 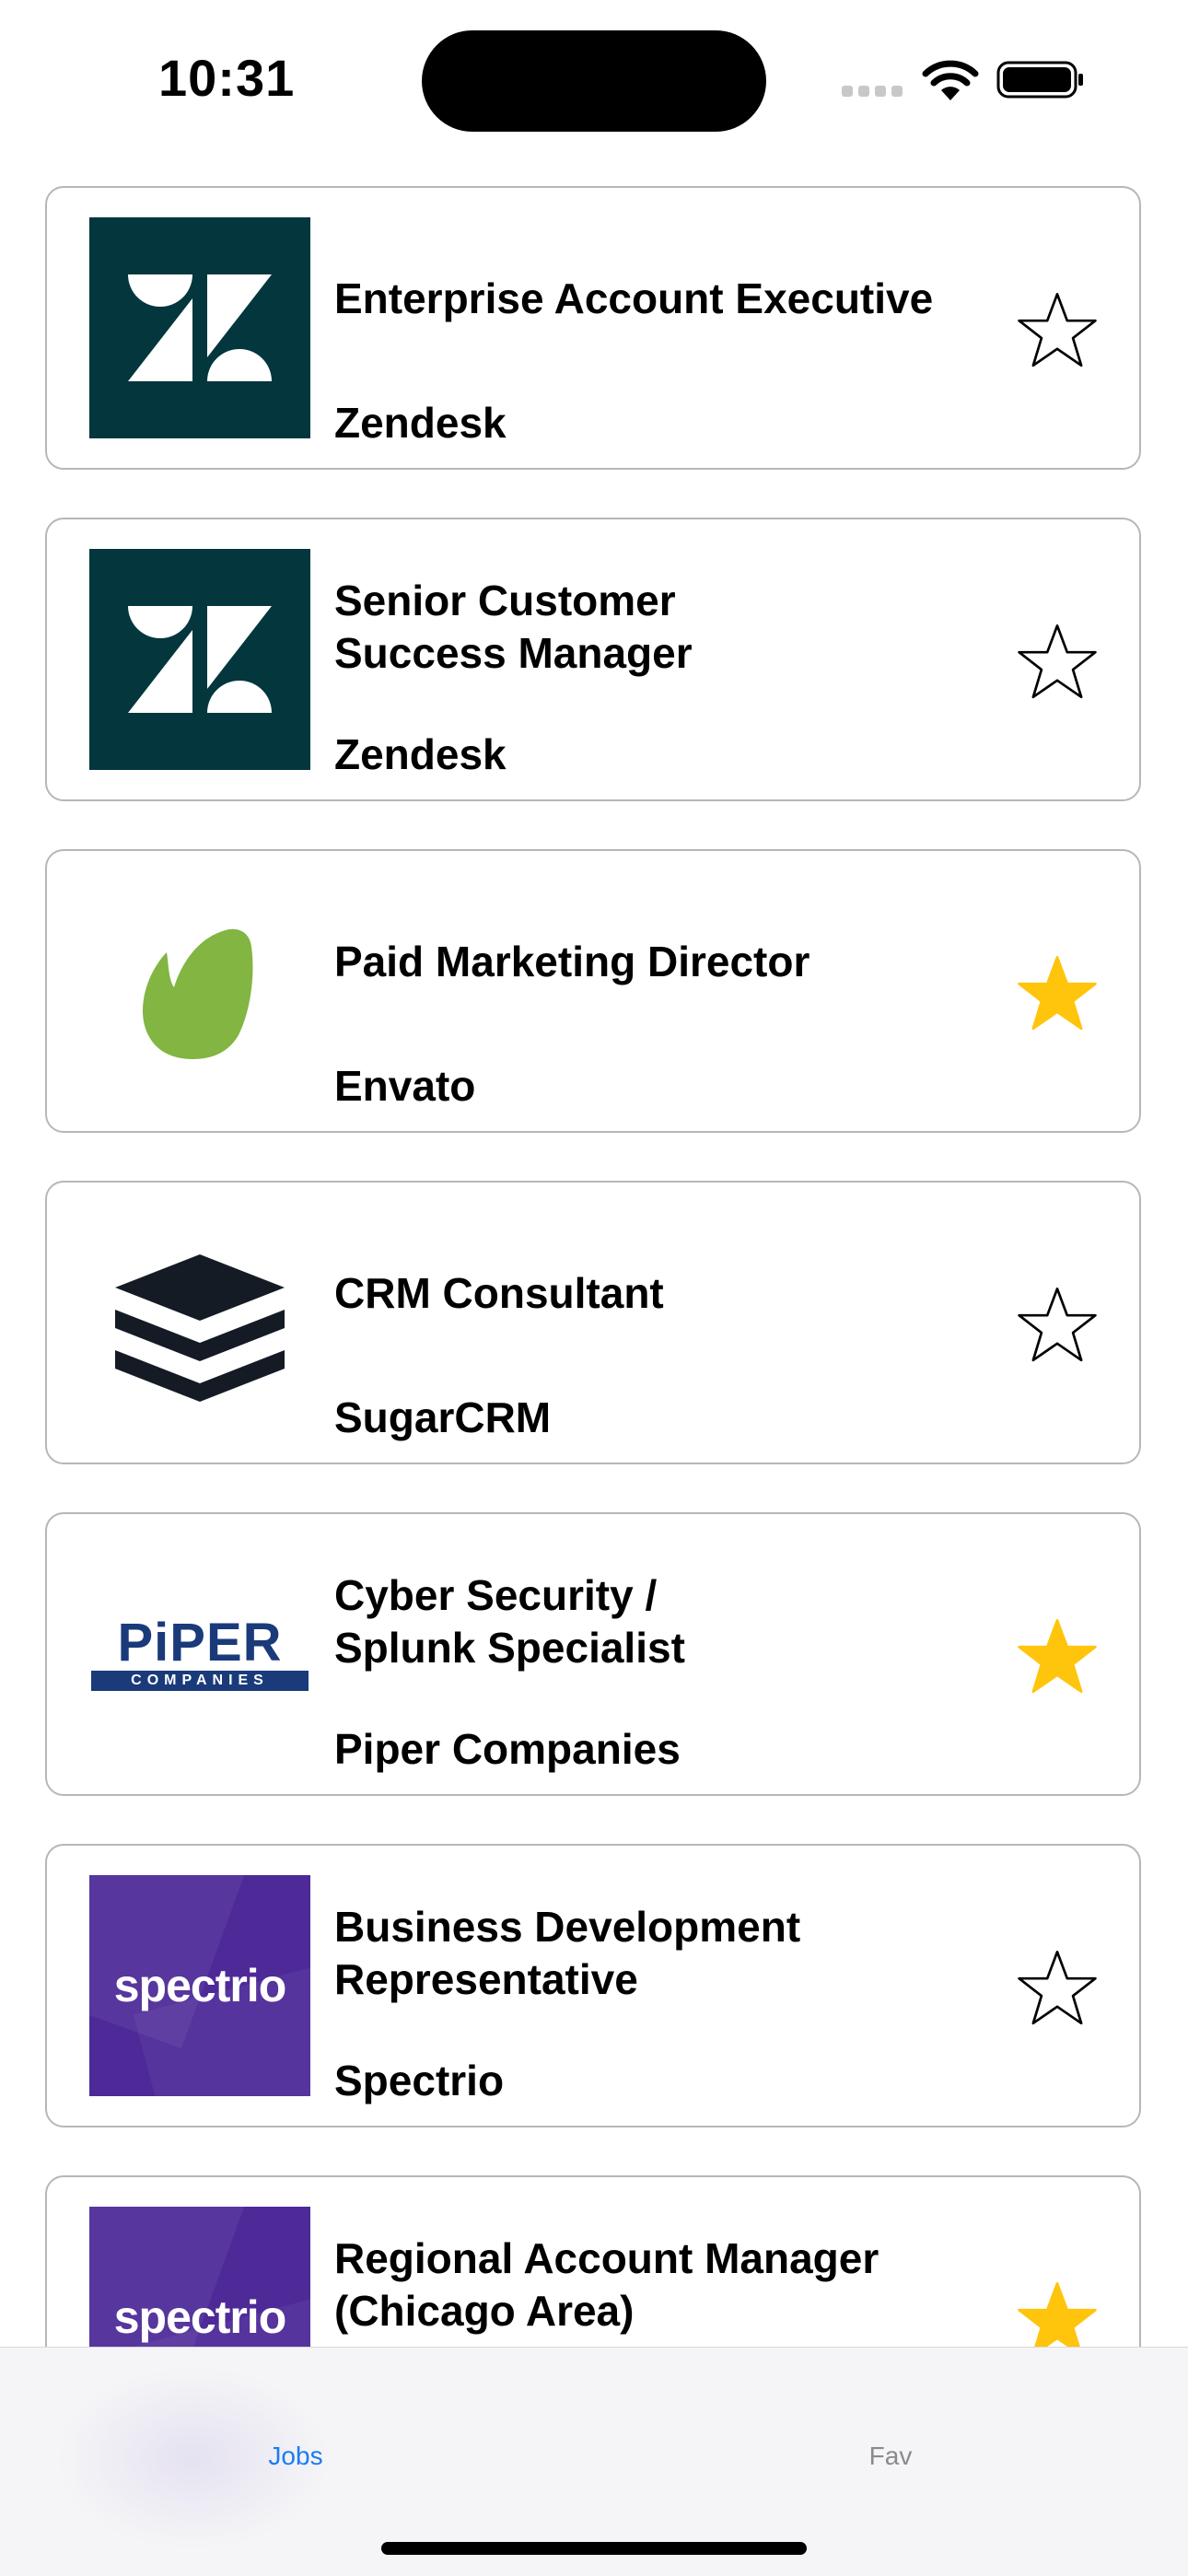 I want to click on envato-logo, so click(x=199, y=991).